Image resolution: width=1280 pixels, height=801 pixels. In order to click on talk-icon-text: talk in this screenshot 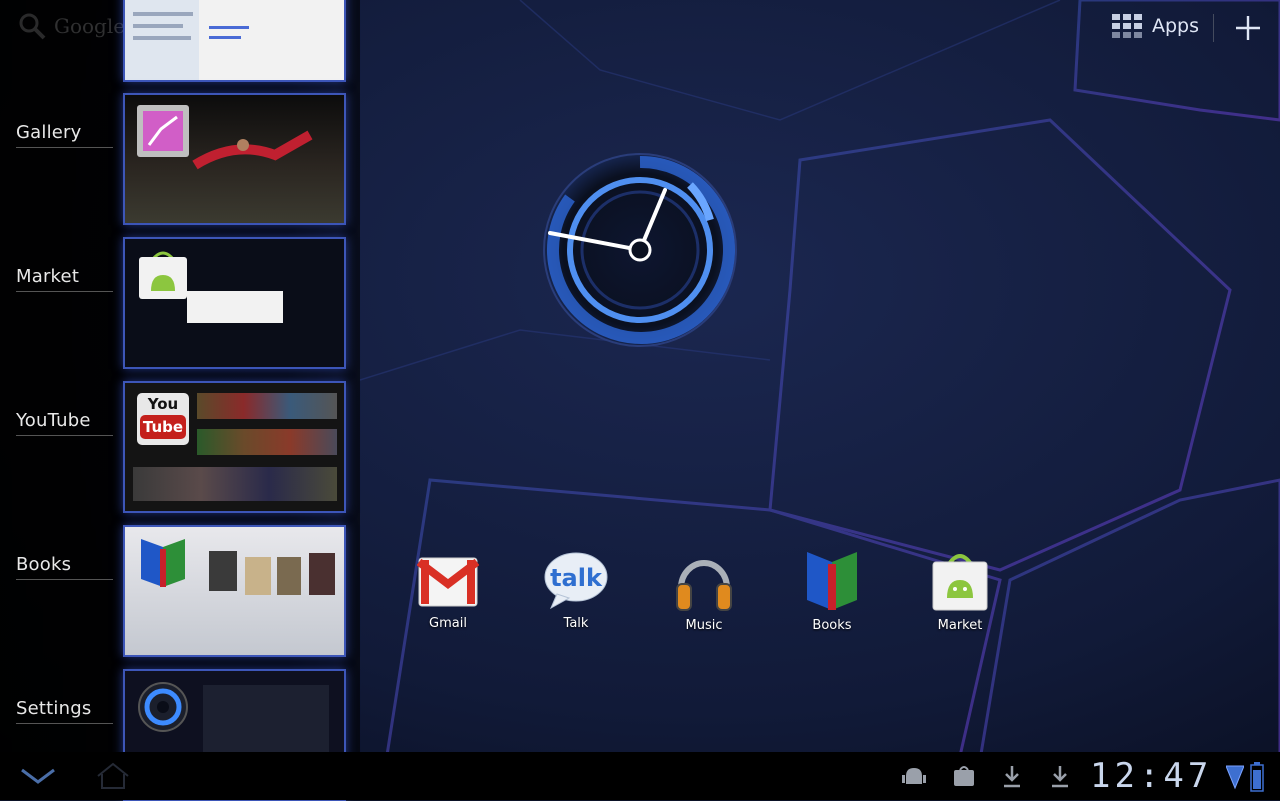, I will do `click(576, 578)`.